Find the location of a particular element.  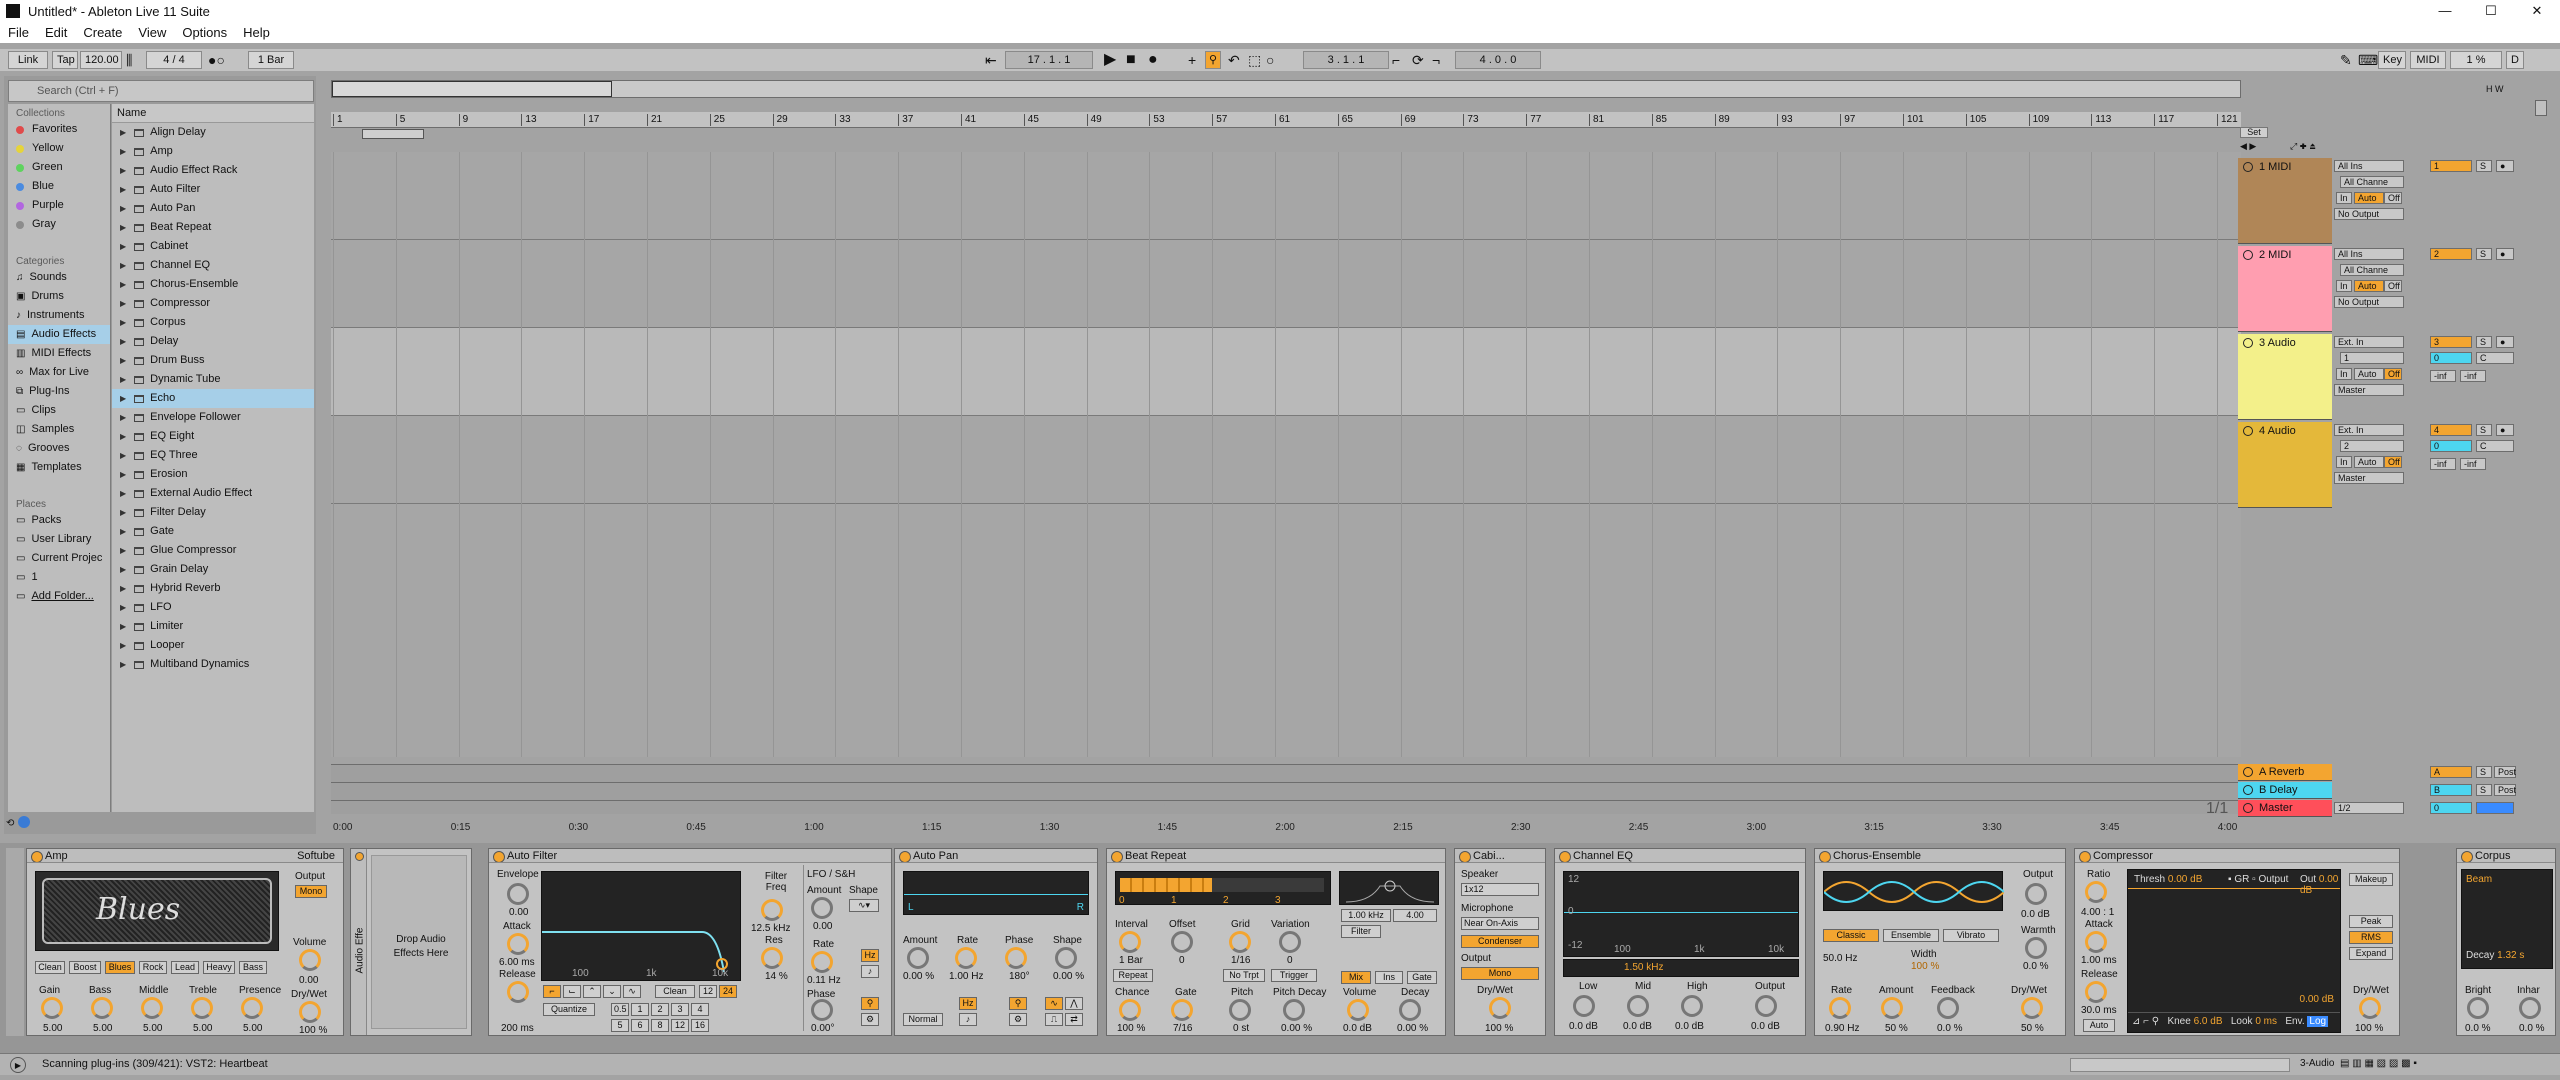

locator-nav-icon: ◀ ▶ is located at coordinates (2248, 146).